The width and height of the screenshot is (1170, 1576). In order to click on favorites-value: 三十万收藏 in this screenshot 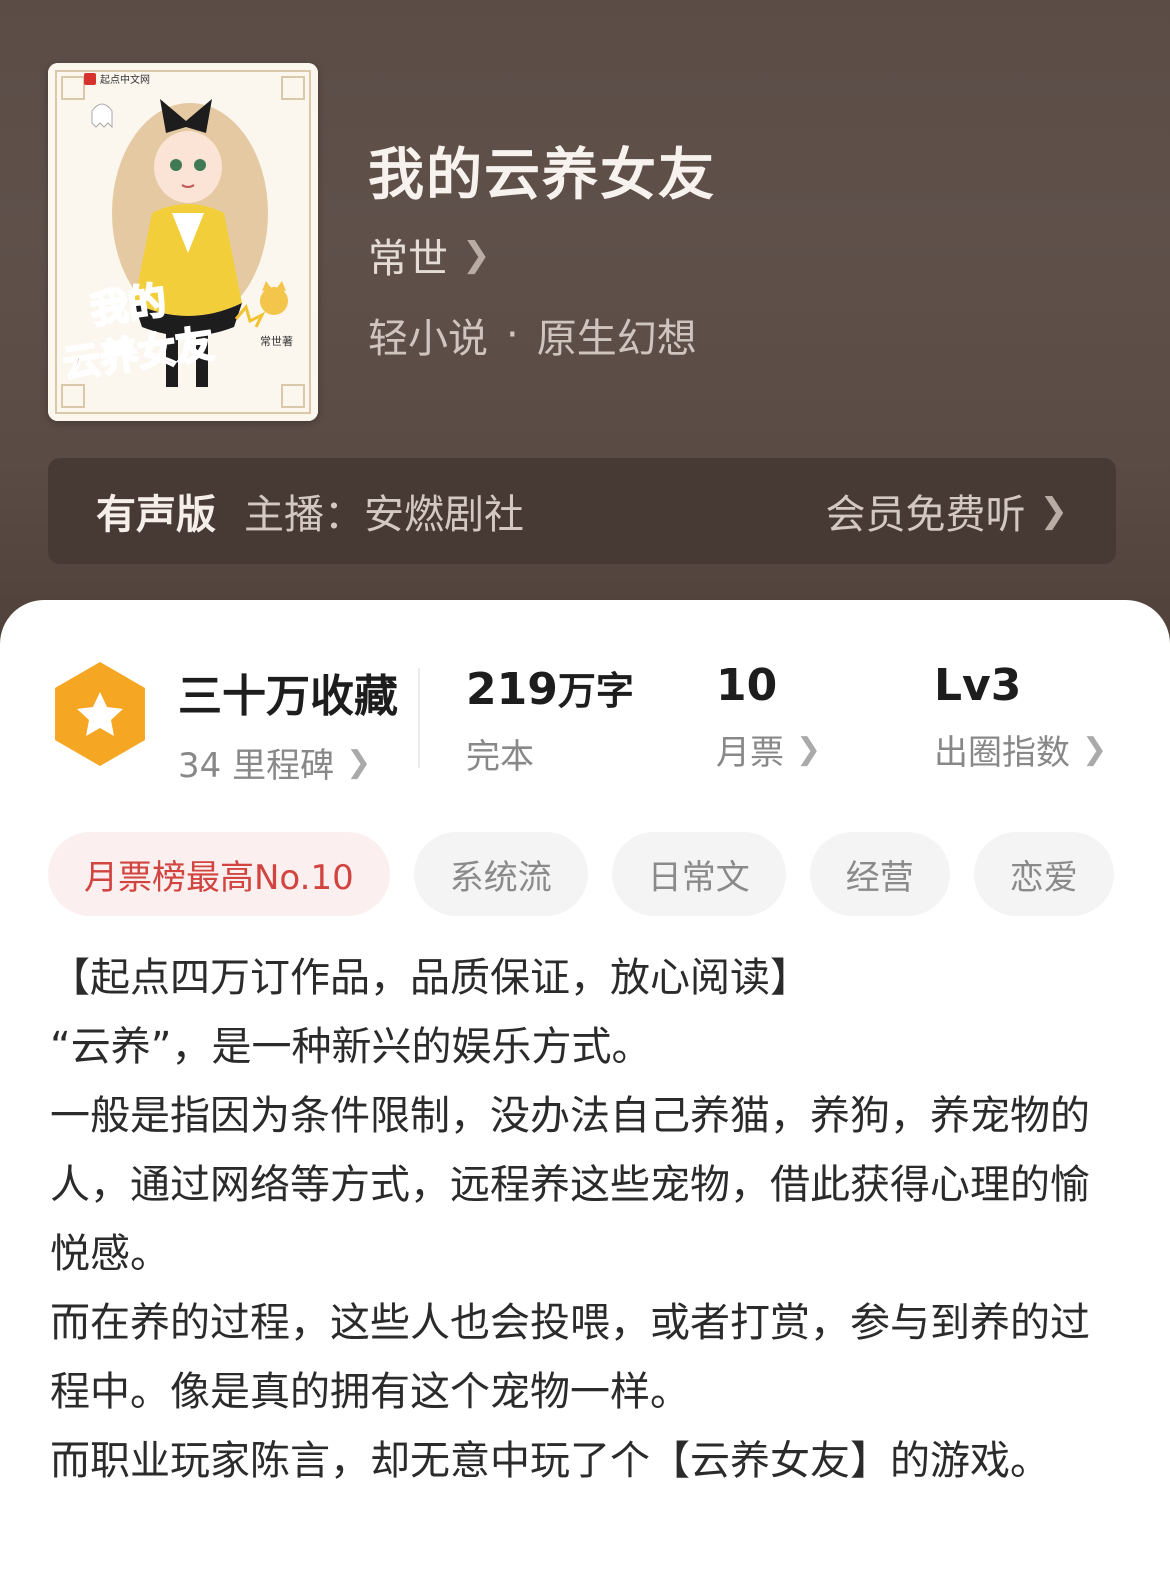, I will do `click(288, 696)`.